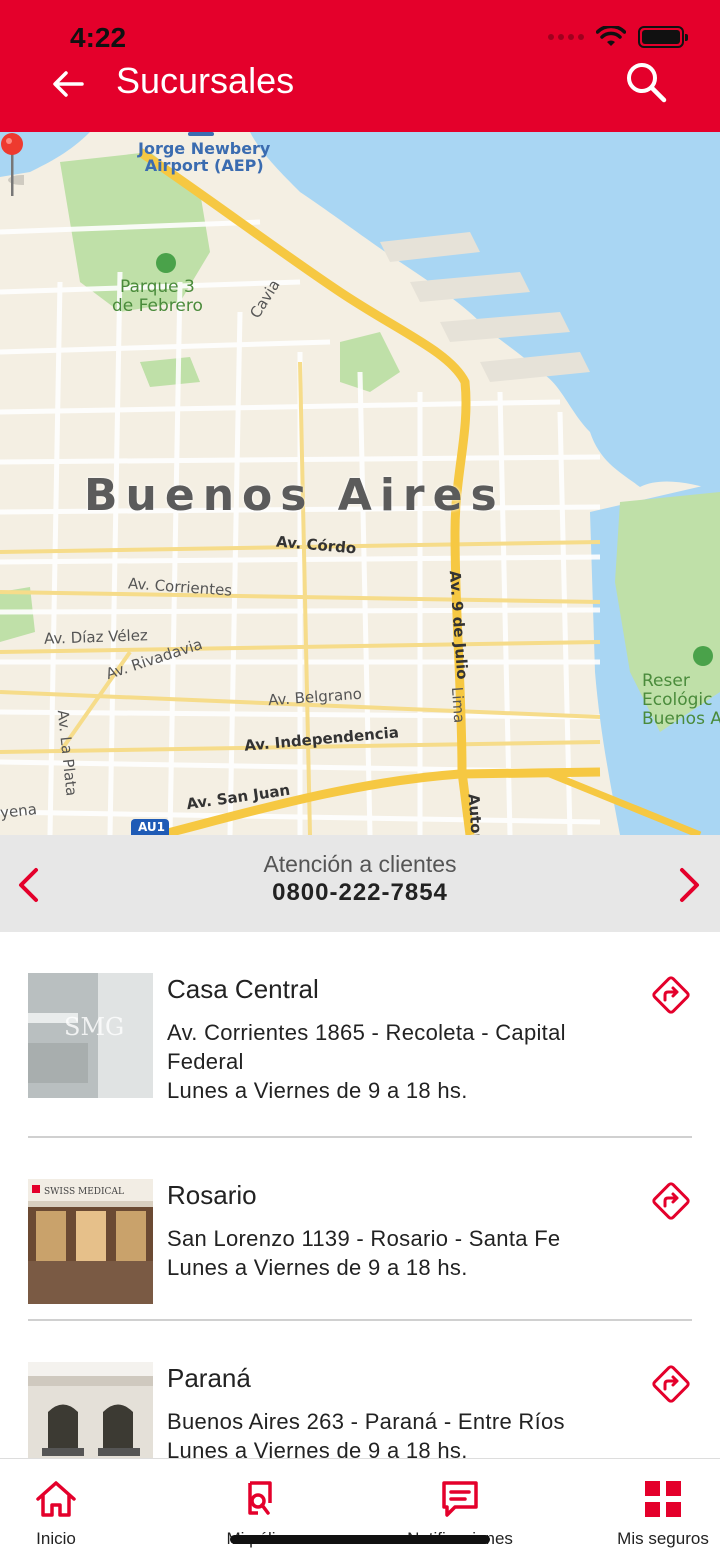 The height and width of the screenshot is (1558, 720). I want to click on map-street-autopista: Autop, so click(475, 814).